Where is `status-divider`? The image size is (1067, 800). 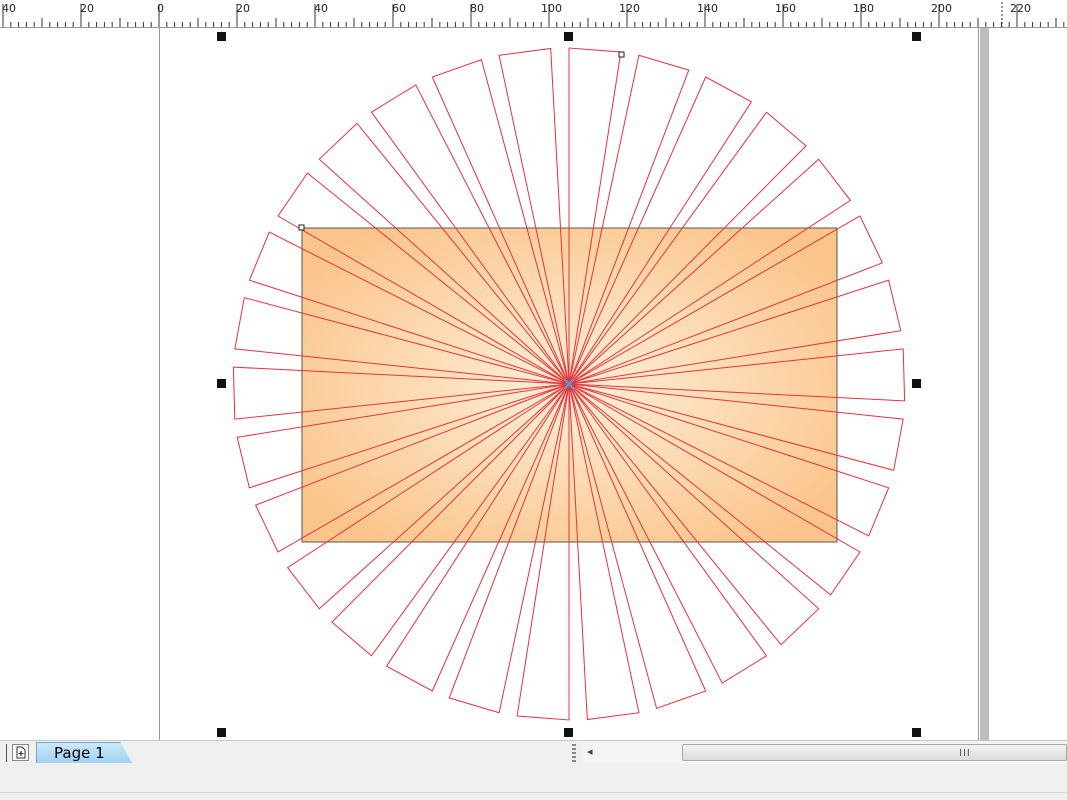 status-divider is located at coordinates (533, 792).